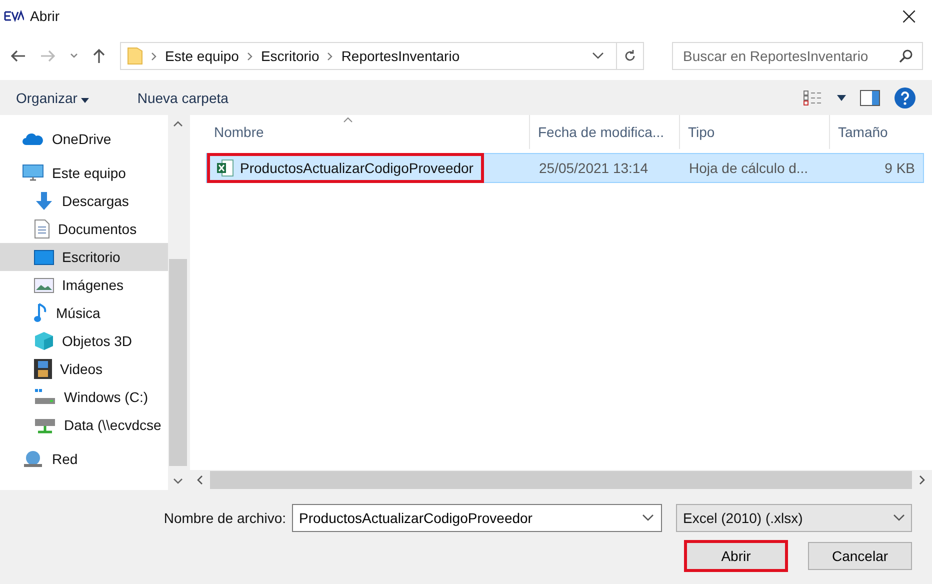 The height and width of the screenshot is (584, 932). I want to click on nav-item: Data (\\ecvdcse, so click(84, 425).